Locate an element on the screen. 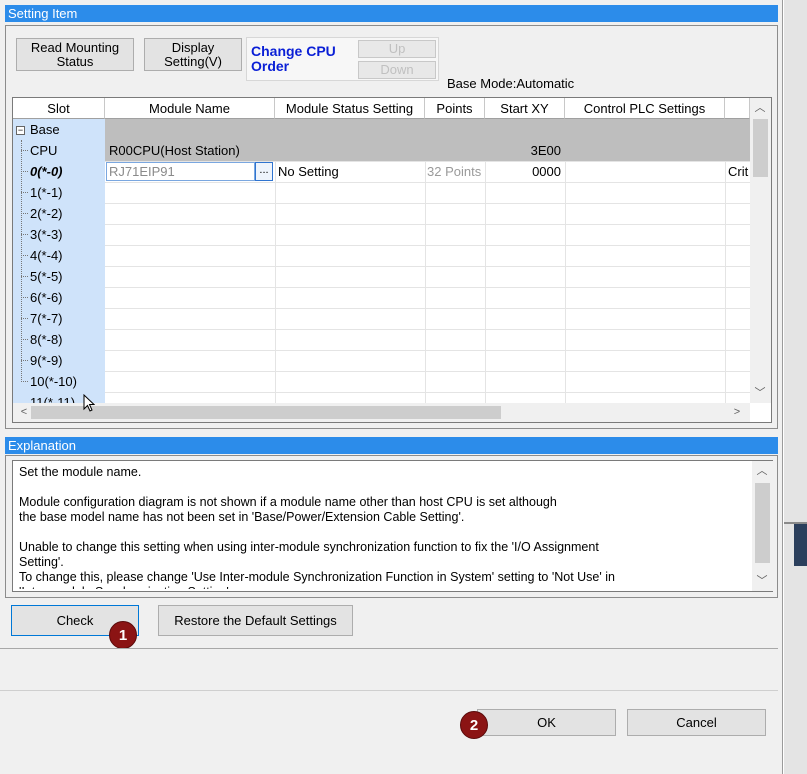 This screenshot has width=807, height=774. step-badge-2: 2 is located at coordinates (474, 725).